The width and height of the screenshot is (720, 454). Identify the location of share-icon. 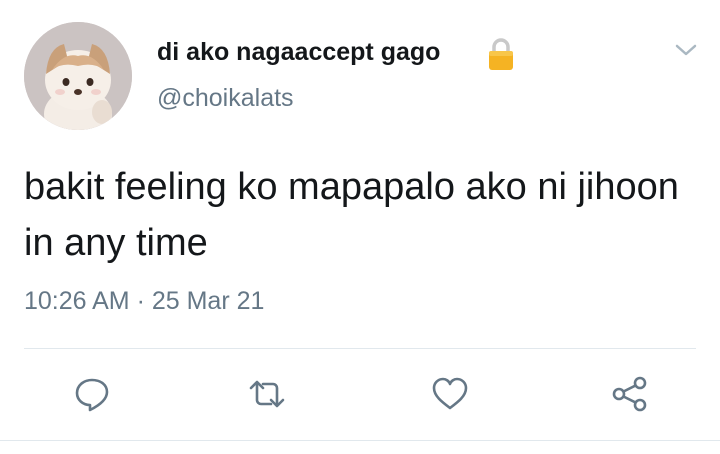
(629, 394).